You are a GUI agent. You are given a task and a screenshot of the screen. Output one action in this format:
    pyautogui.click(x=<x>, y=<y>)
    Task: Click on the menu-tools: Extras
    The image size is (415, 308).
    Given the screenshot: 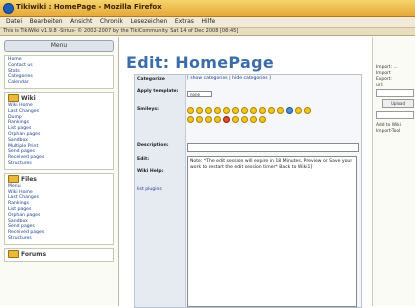 What is the action you would take?
    pyautogui.click(x=184, y=21)
    